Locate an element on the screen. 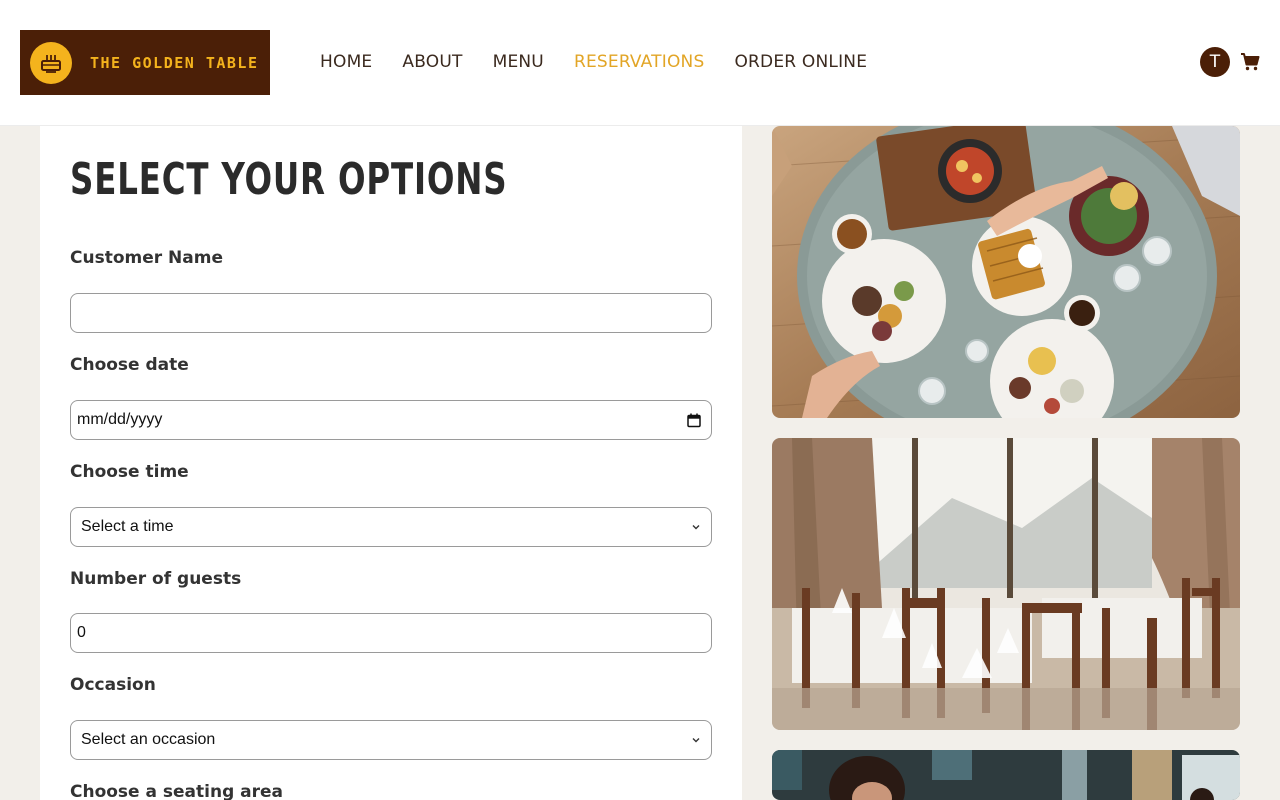  occasion-label: Occasion is located at coordinates (113, 685).